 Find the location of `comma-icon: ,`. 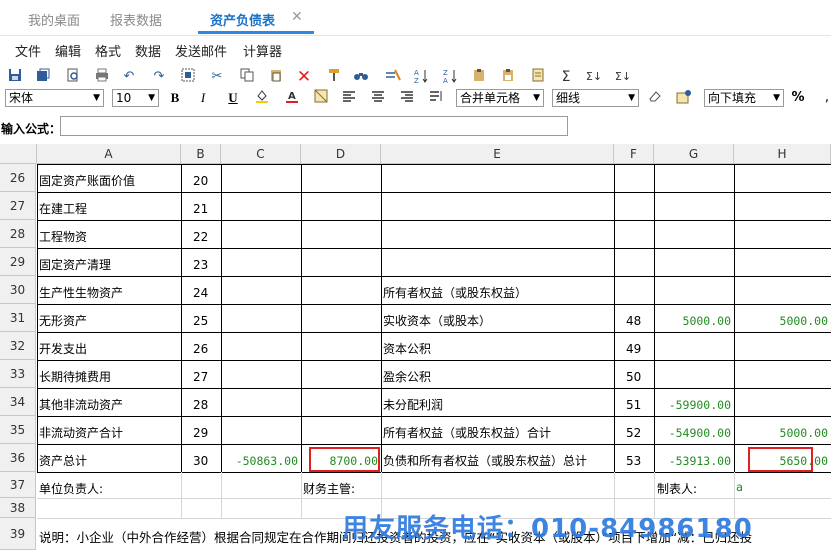

comma-icon: , is located at coordinates (824, 98).